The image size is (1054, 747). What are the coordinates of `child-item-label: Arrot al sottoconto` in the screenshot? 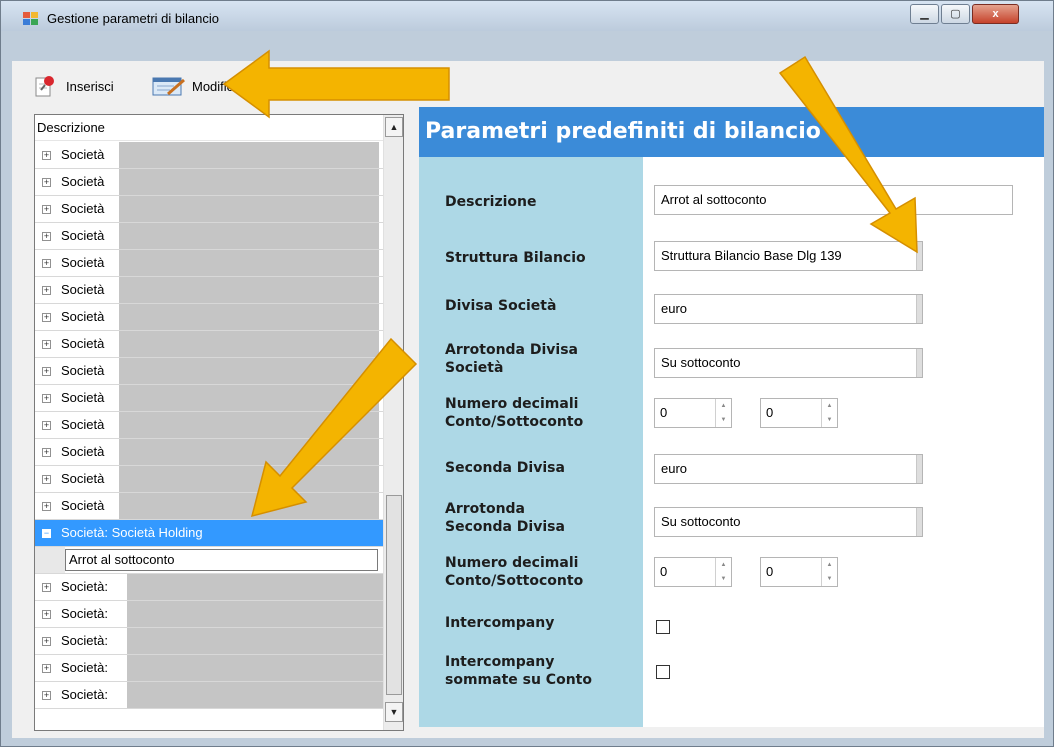 It's located at (221, 560).